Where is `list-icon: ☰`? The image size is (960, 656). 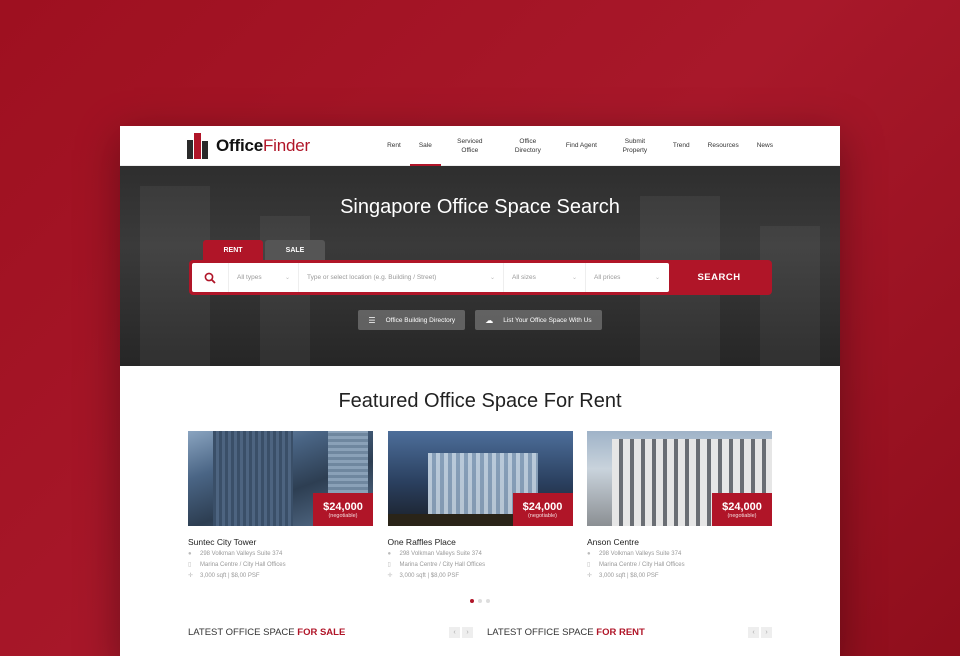
list-icon: ☰ is located at coordinates (372, 320).